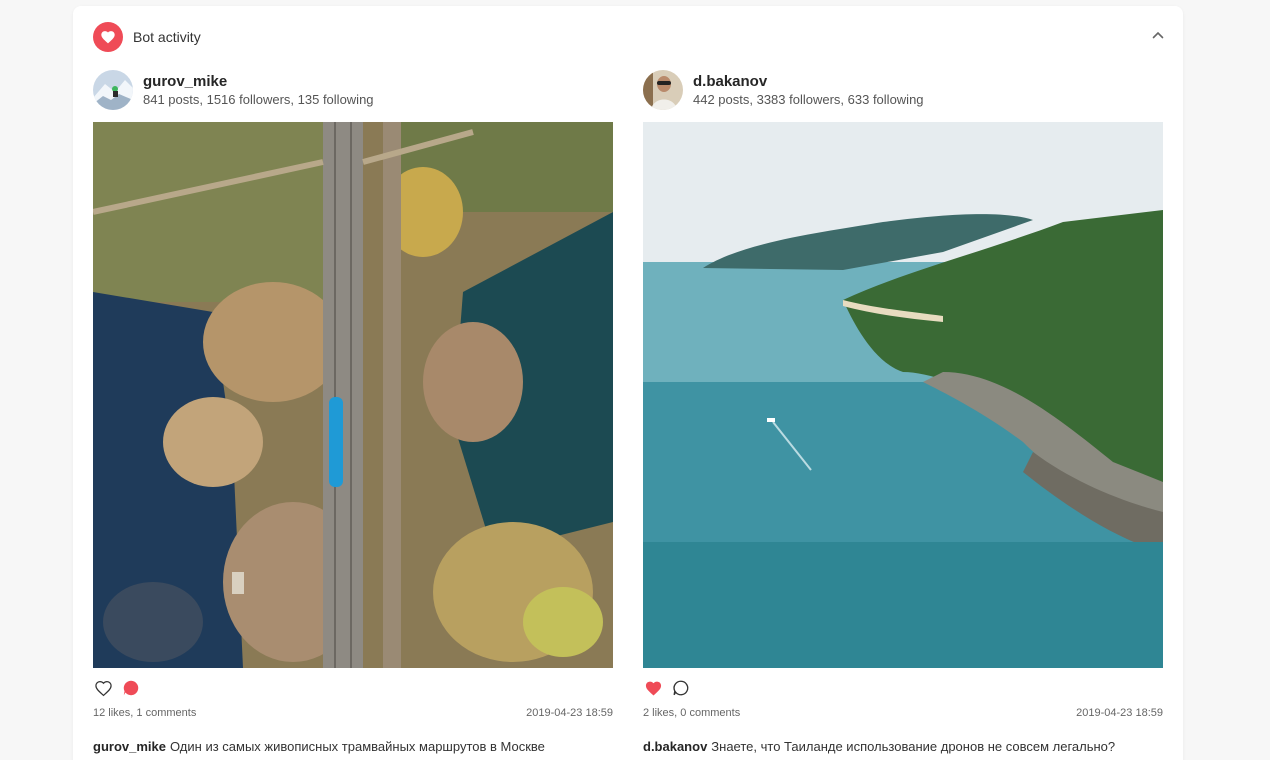  Describe the element at coordinates (353, 713) in the screenshot. I see `post-meta: 12 likes, 1 comments 2019-04-23 18:59` at that location.